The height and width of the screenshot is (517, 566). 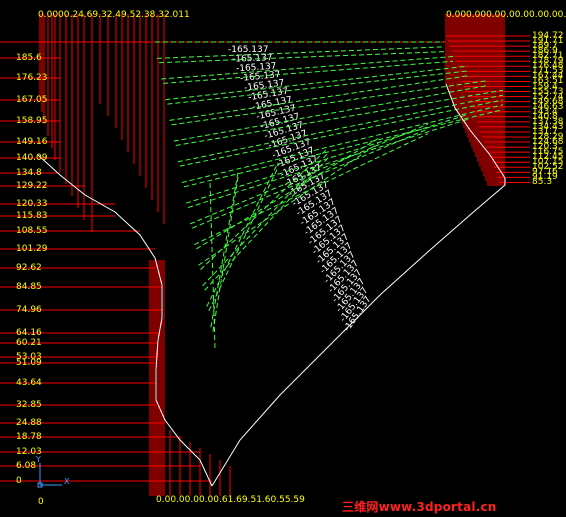 What do you see at coordinates (29, 343) in the screenshot?
I see `left-dimension-label: 60.21` at bounding box center [29, 343].